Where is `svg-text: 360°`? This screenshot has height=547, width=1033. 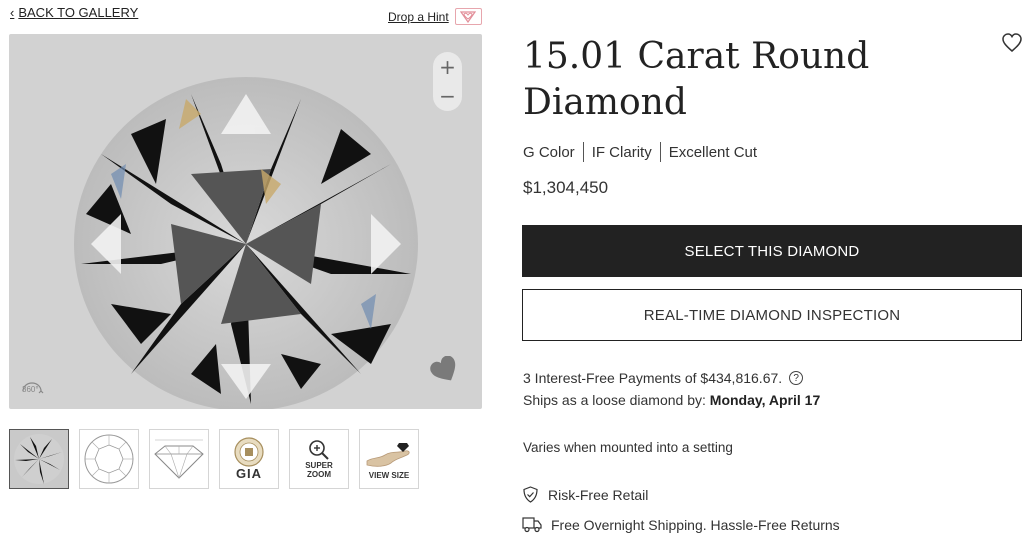 svg-text: 360° is located at coordinates (30, 389).